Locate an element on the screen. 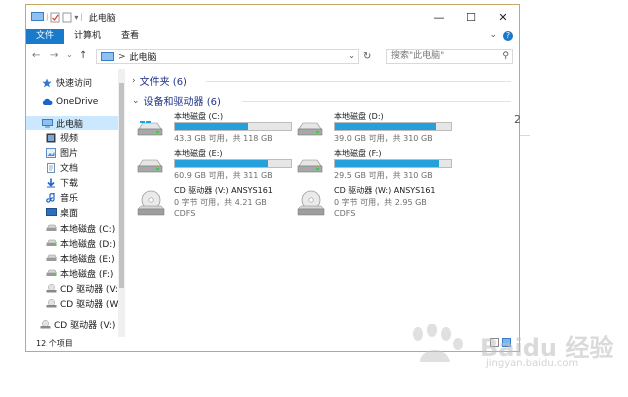  scrollbar-thumb is located at coordinates (121, 185).